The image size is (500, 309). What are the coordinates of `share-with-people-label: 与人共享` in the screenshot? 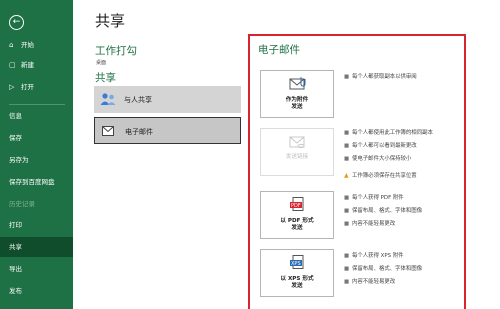 It's located at (138, 100).